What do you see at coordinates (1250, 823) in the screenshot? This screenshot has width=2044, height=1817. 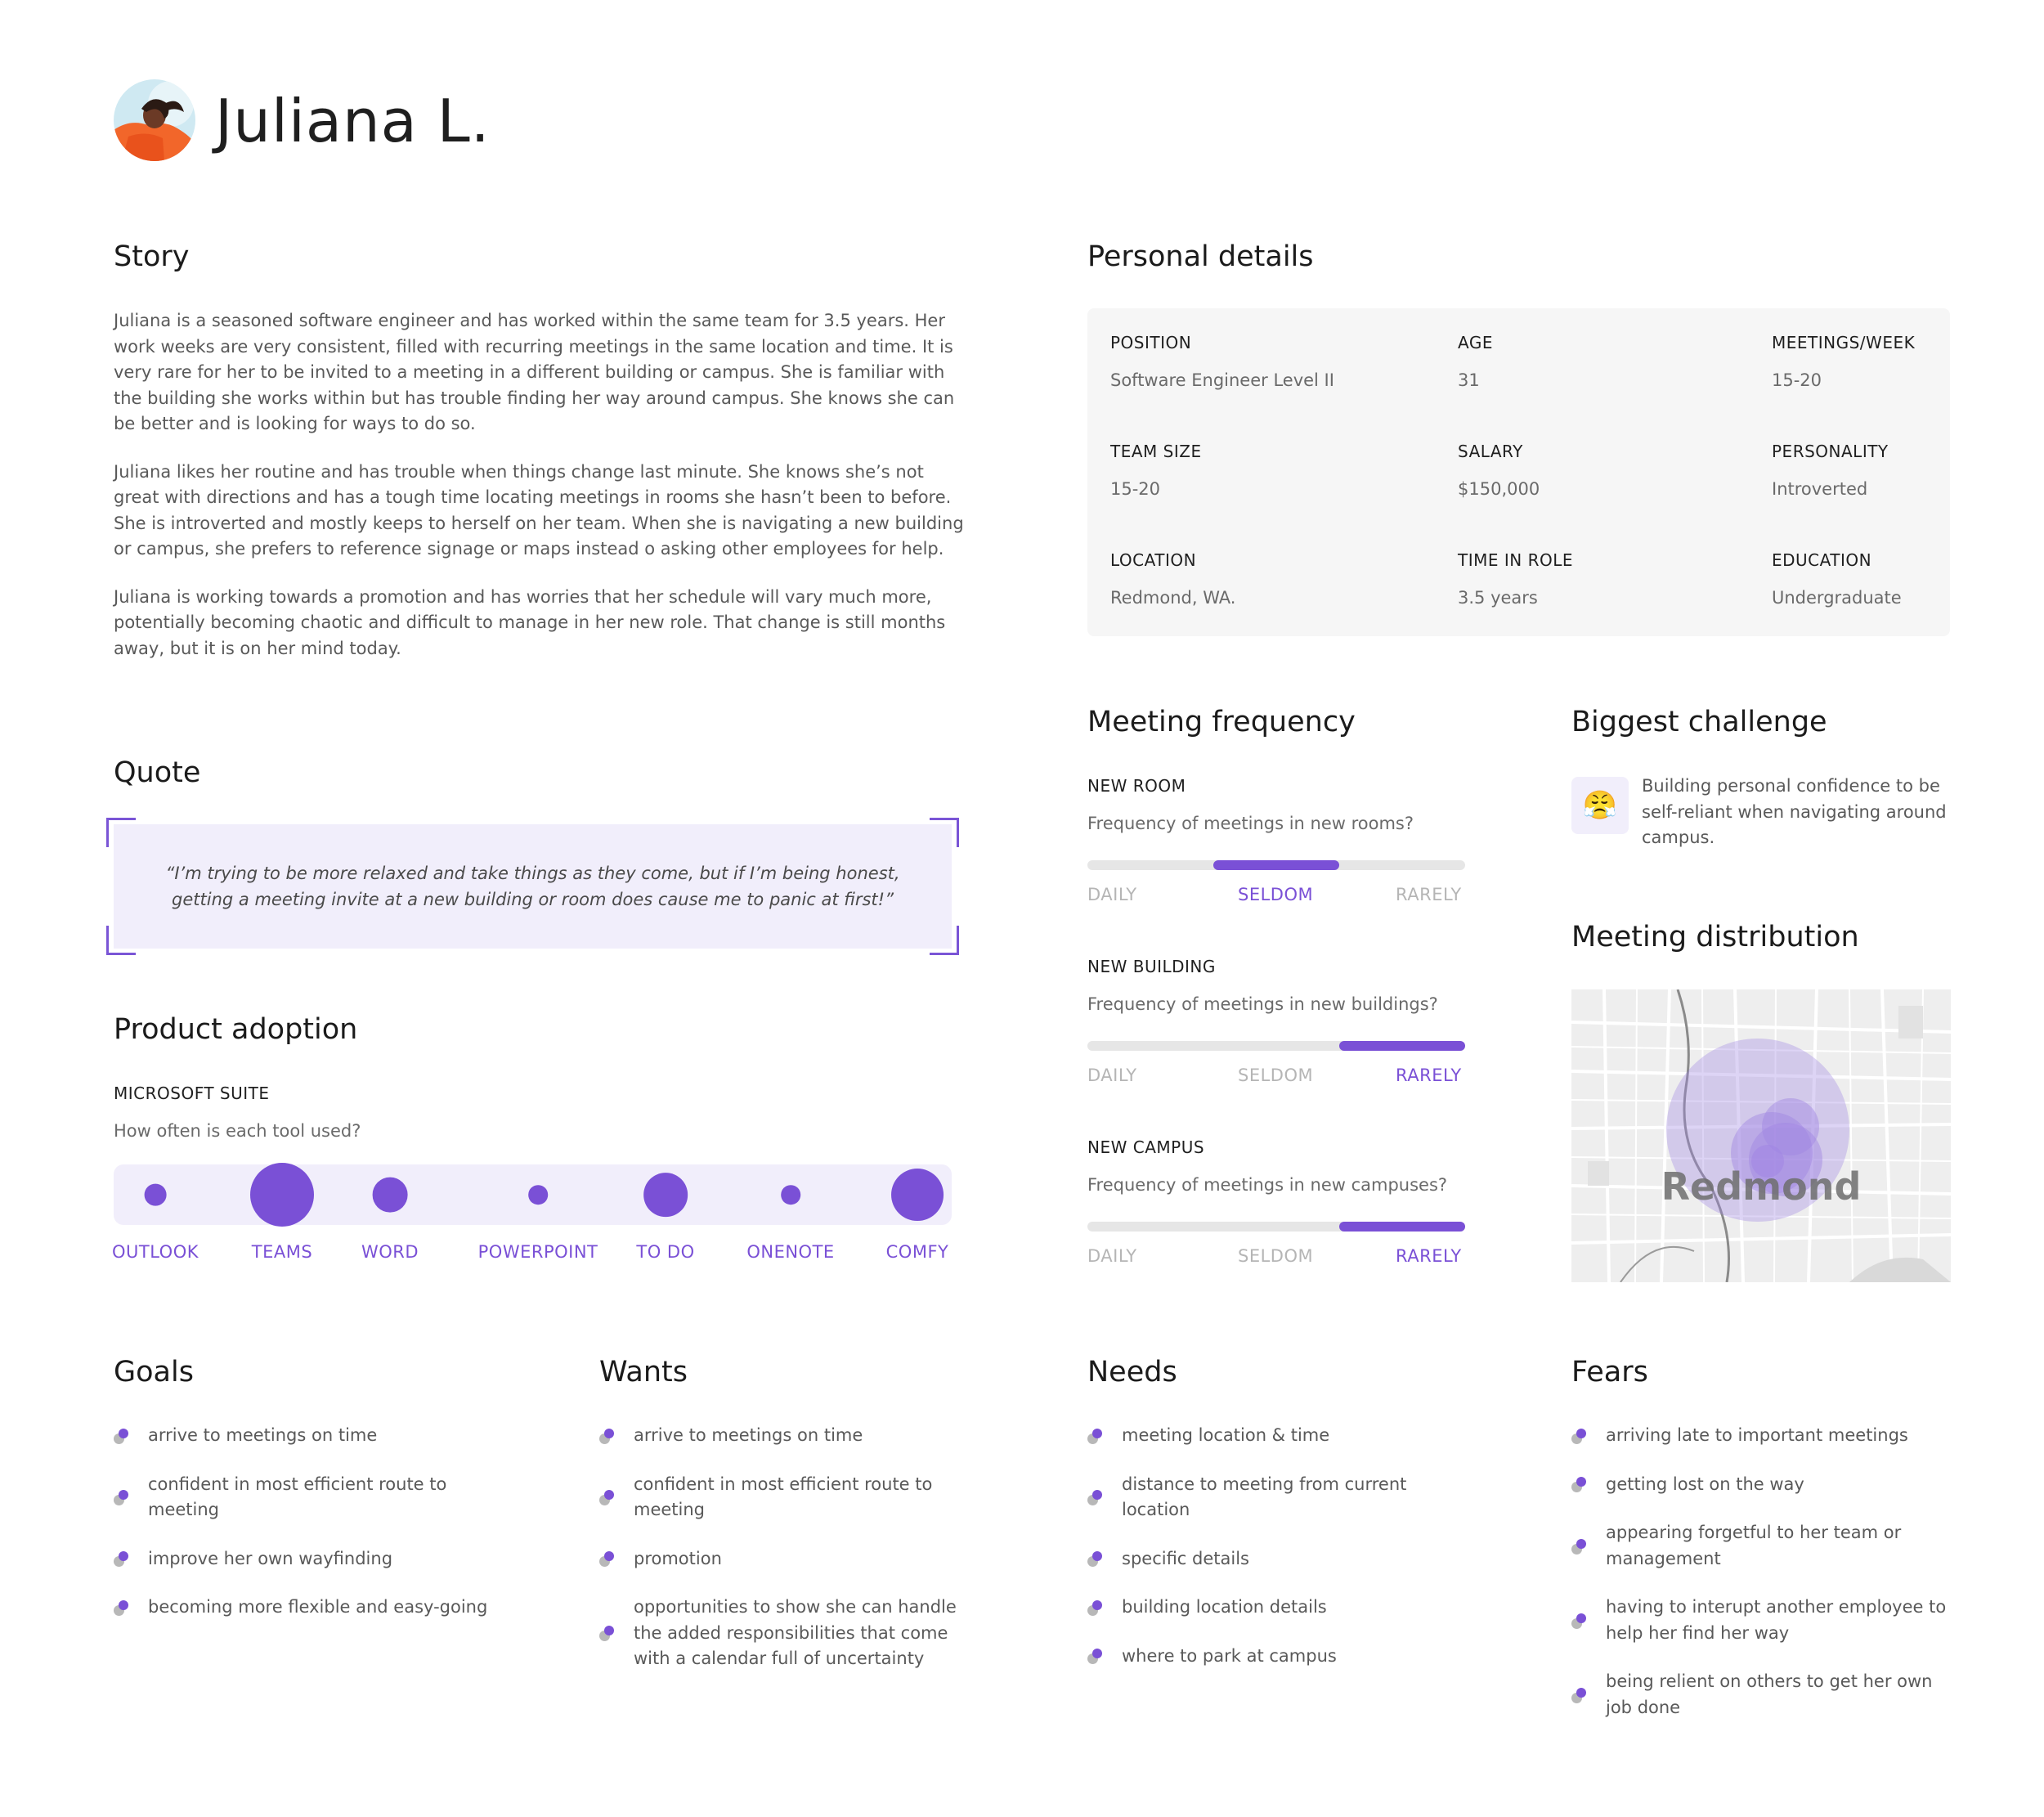 I see `new-room-question: Frequency of meetings in new rooms?` at bounding box center [1250, 823].